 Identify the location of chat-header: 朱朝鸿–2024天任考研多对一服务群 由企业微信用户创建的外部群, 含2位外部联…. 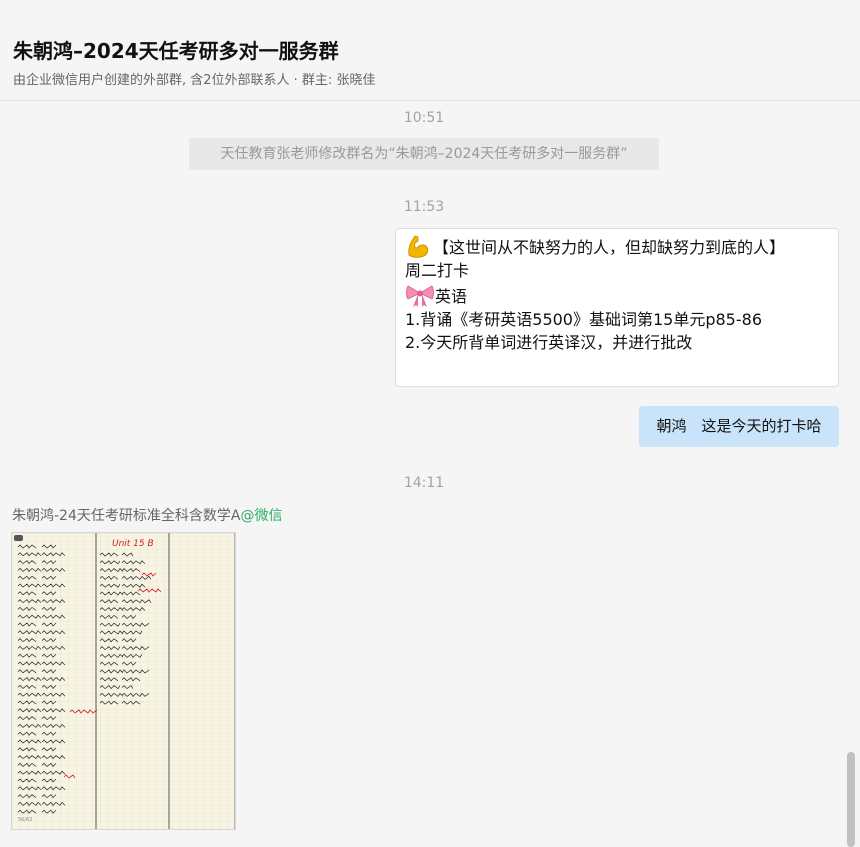
(430, 50).